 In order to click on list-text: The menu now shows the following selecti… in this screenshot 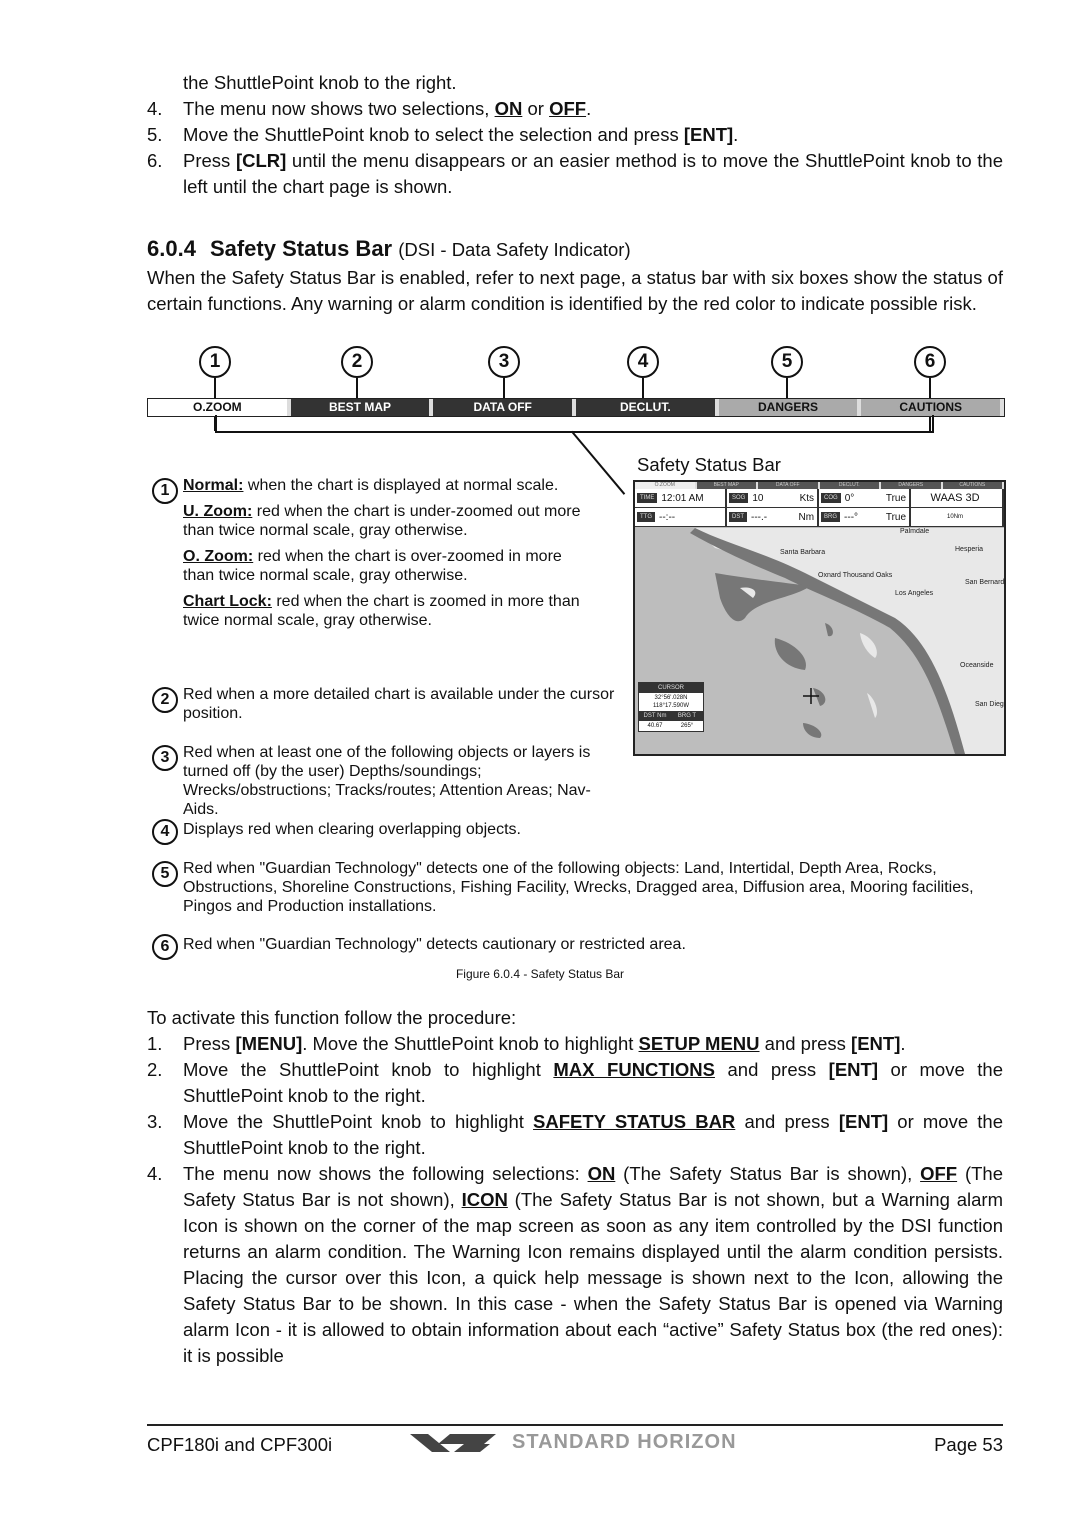, I will do `click(593, 1265)`.